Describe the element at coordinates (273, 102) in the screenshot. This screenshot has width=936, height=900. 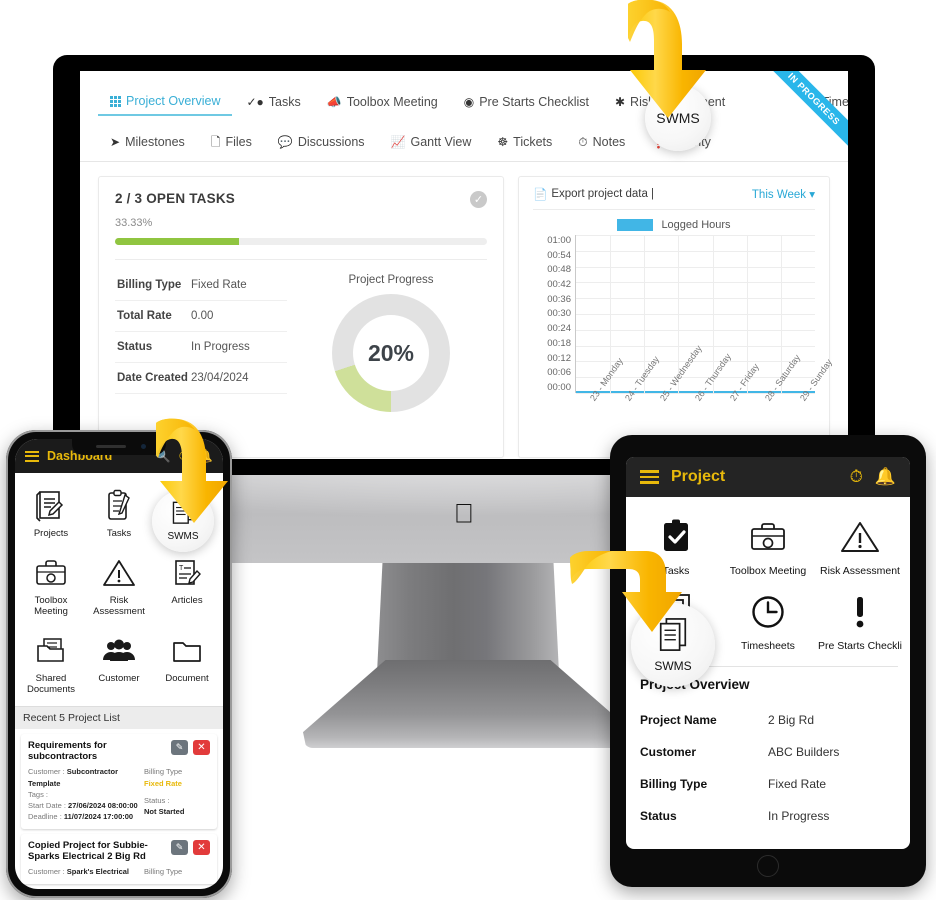
I see `tab-tasks: ✓● Tasks` at that location.